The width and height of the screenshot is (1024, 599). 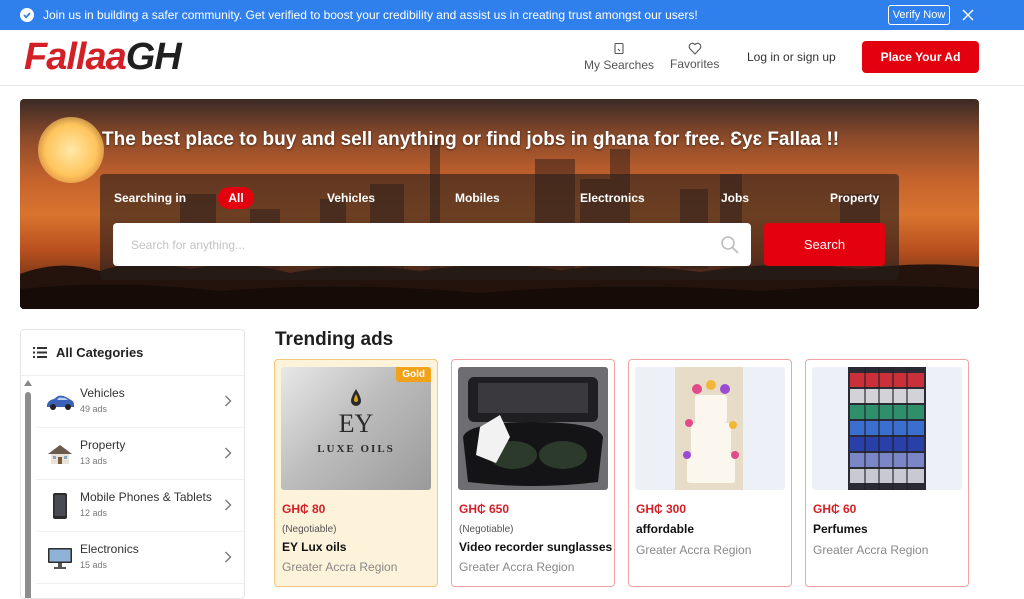 I want to click on my-searches-link: My Searches, so click(x=619, y=57).